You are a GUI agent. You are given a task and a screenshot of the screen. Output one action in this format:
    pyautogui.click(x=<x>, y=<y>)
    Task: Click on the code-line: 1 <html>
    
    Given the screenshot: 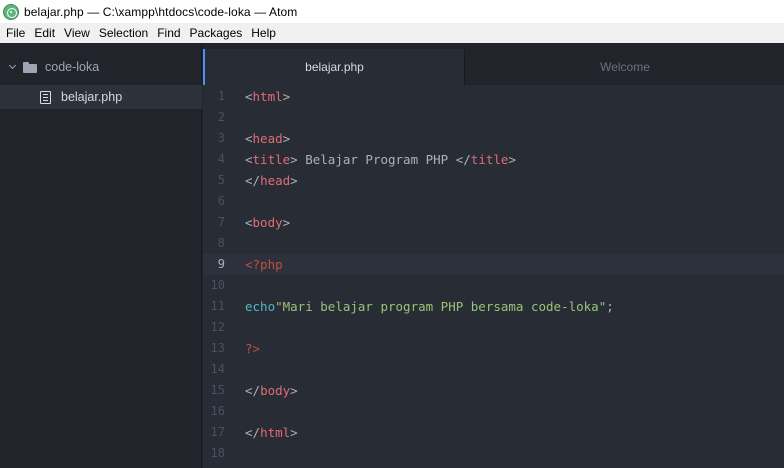 What is the action you would take?
    pyautogui.click(x=493, y=96)
    